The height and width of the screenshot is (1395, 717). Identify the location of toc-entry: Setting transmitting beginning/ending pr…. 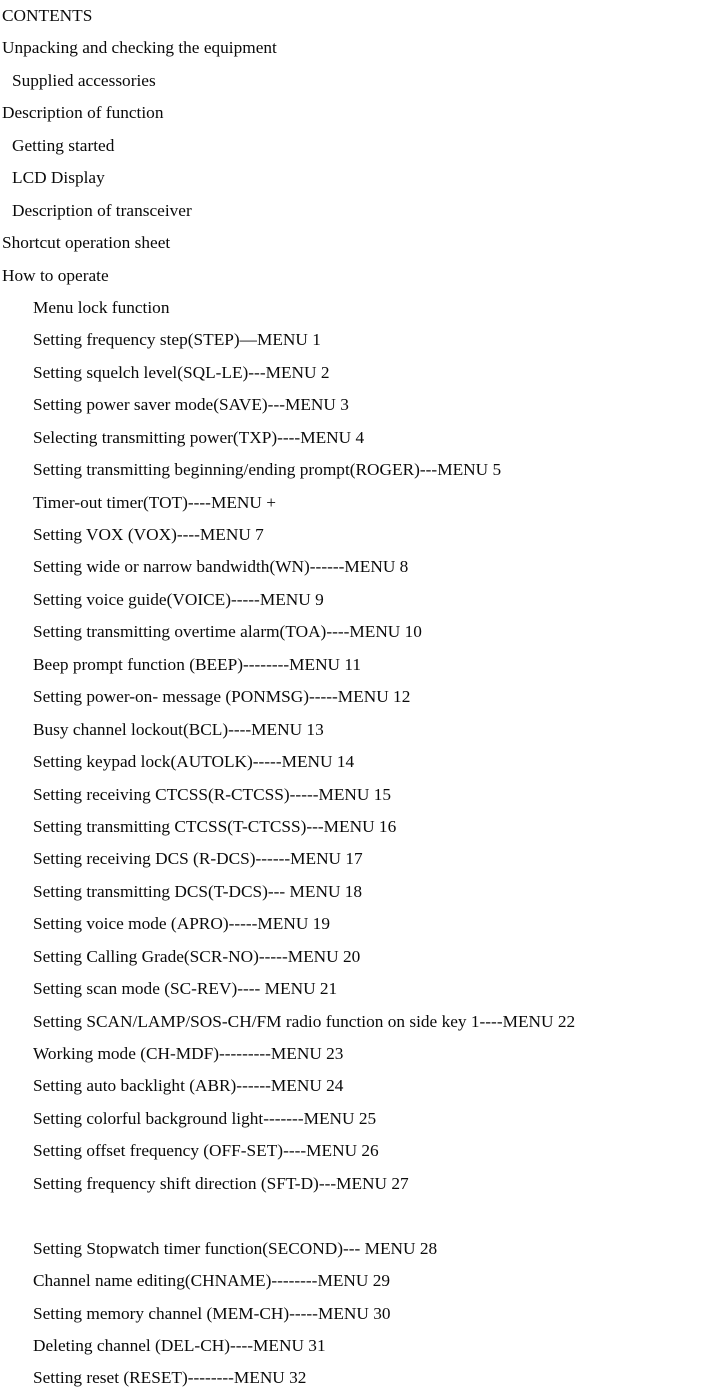
(267, 470).